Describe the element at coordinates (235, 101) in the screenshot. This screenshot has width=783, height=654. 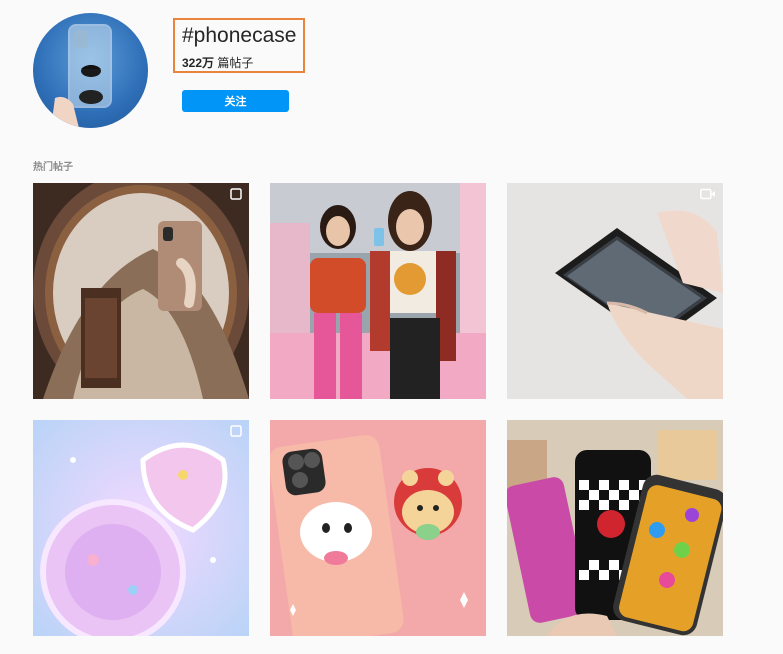
I see `follow-button: 关注` at that location.